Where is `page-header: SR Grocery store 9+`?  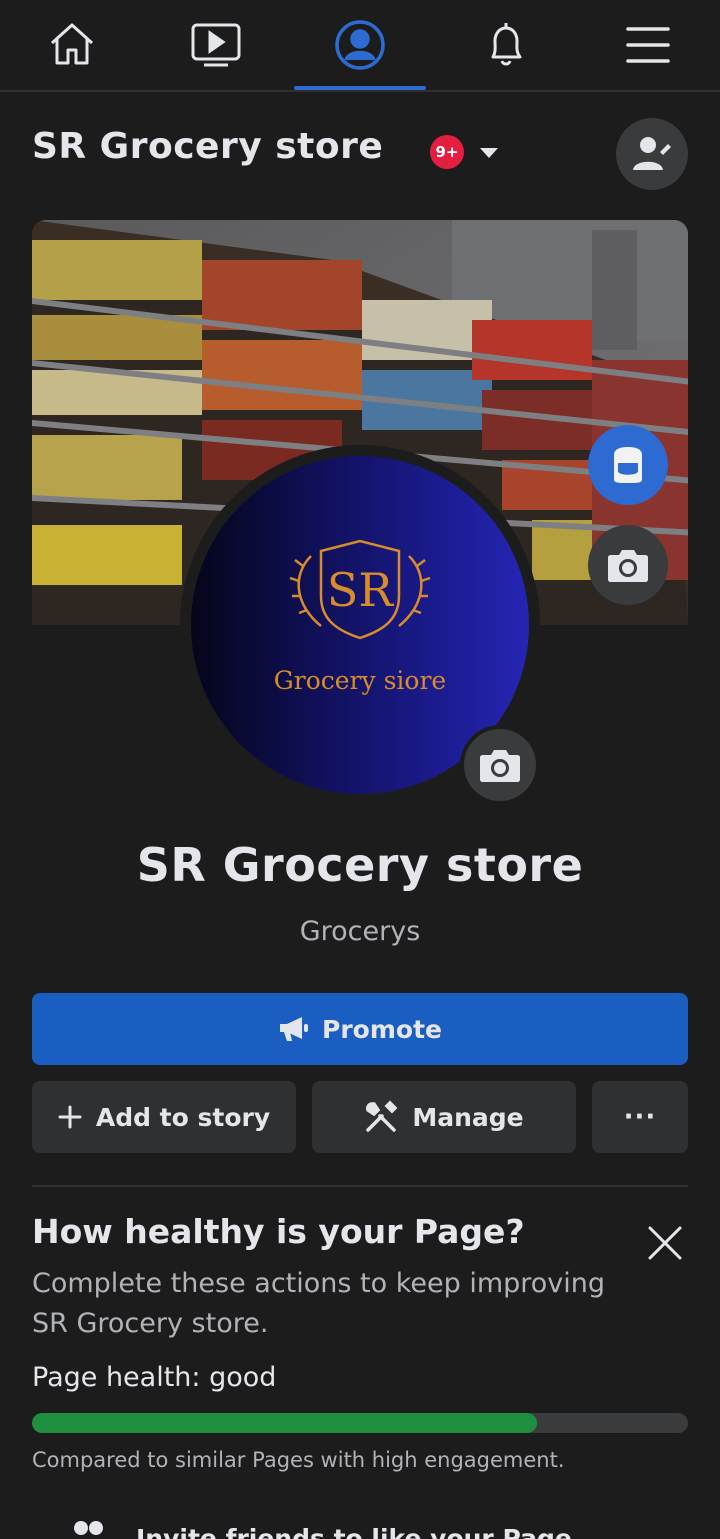
page-header: SR Grocery store 9+ is located at coordinates (360, 154).